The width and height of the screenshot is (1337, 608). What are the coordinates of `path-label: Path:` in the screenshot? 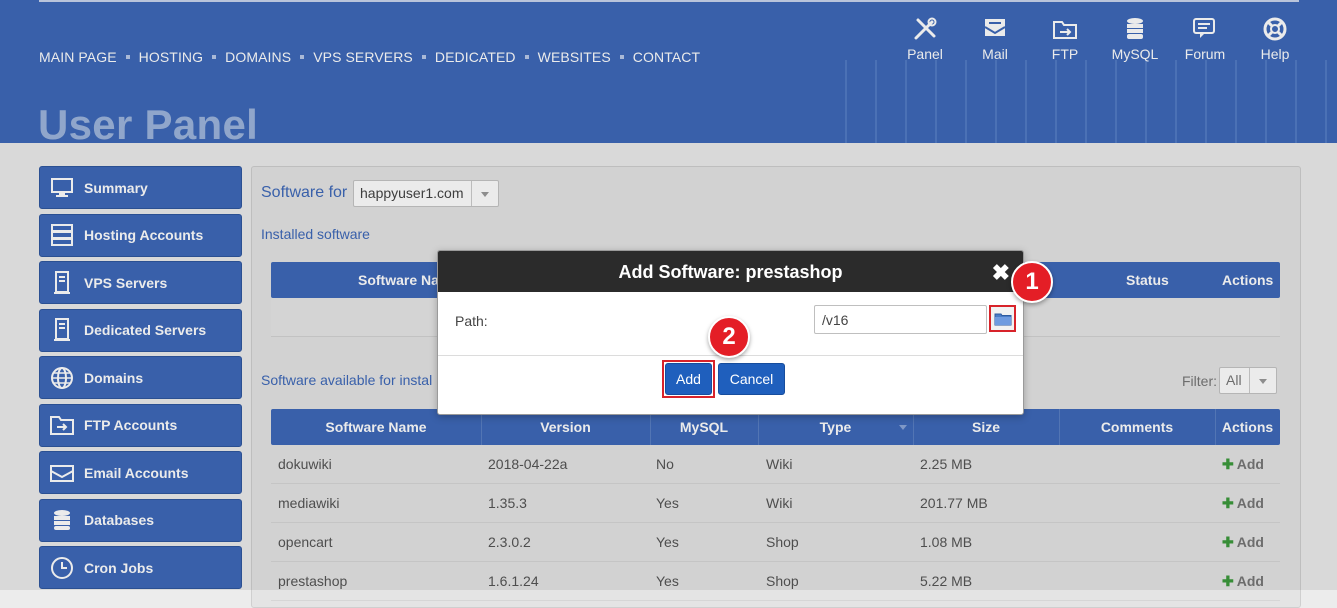 It's located at (471, 321).